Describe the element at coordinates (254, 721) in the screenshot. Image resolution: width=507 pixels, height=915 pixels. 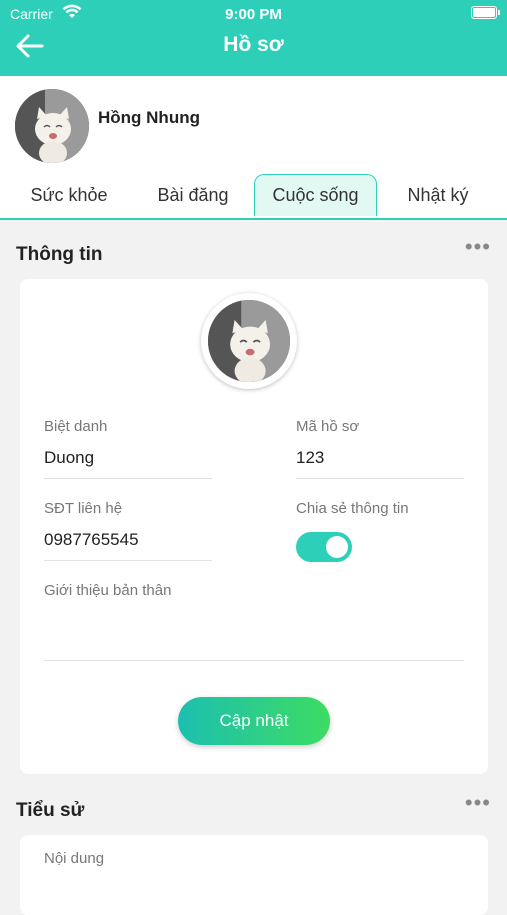
I see `update-button: Cập nhật` at that location.